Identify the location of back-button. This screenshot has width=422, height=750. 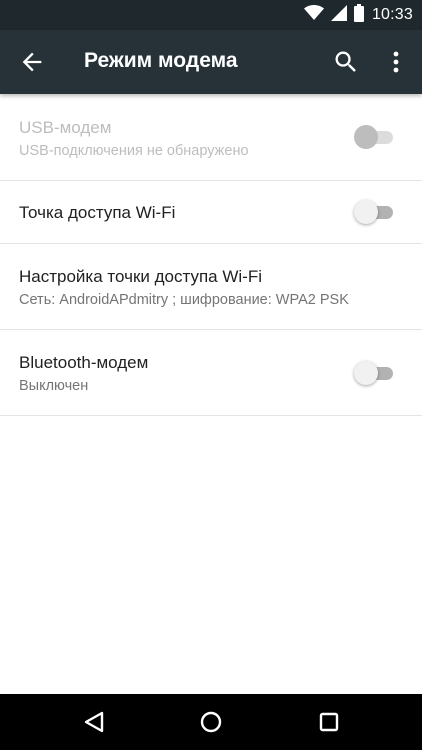
(32, 62).